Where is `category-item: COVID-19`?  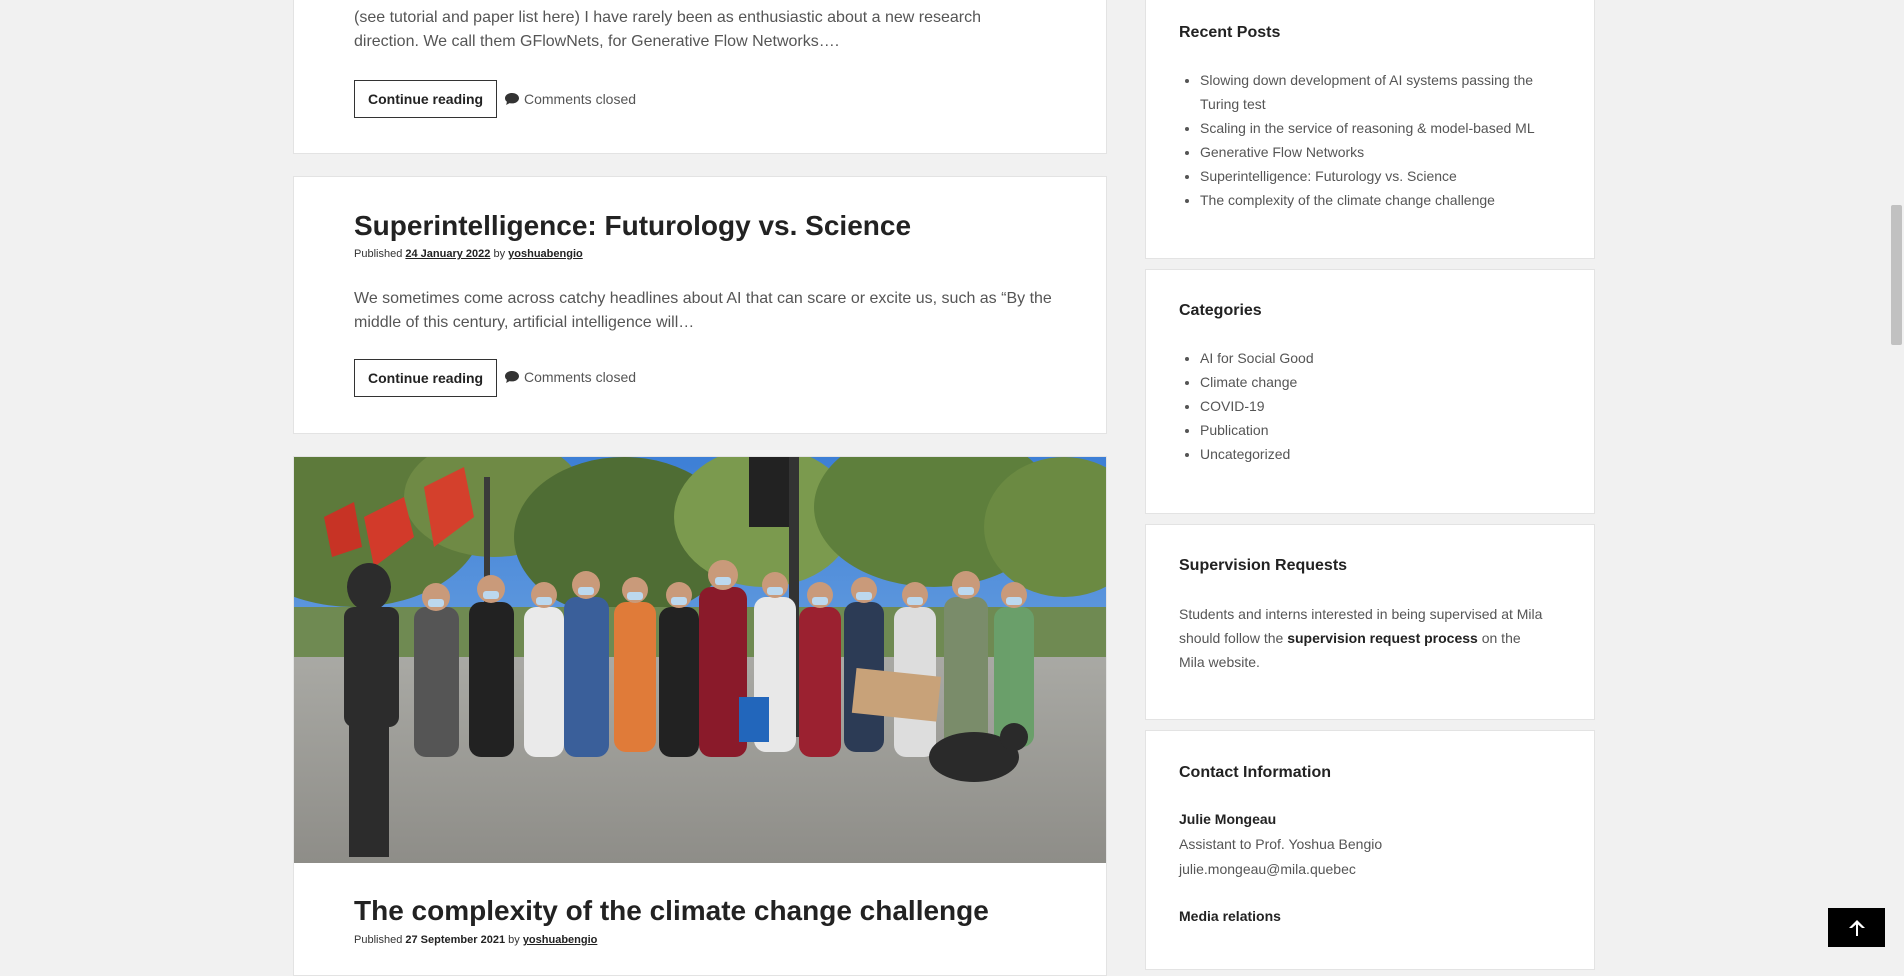
category-item: COVID-19 is located at coordinates (1257, 406).